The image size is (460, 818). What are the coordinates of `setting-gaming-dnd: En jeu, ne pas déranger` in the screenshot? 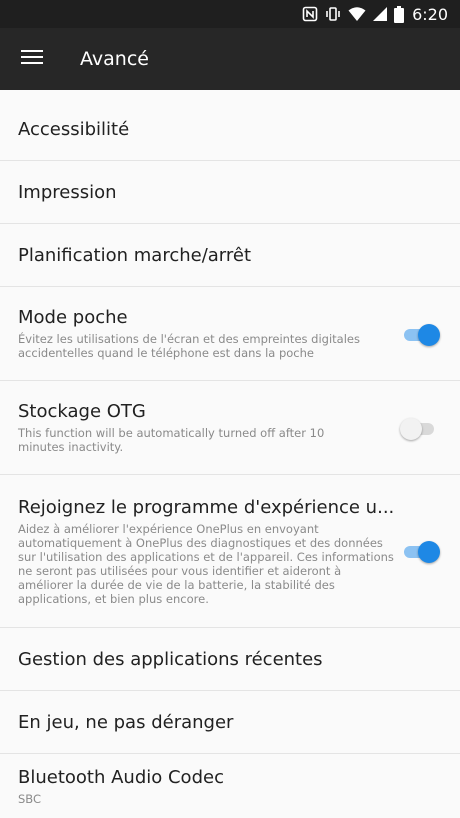 It's located at (230, 722).